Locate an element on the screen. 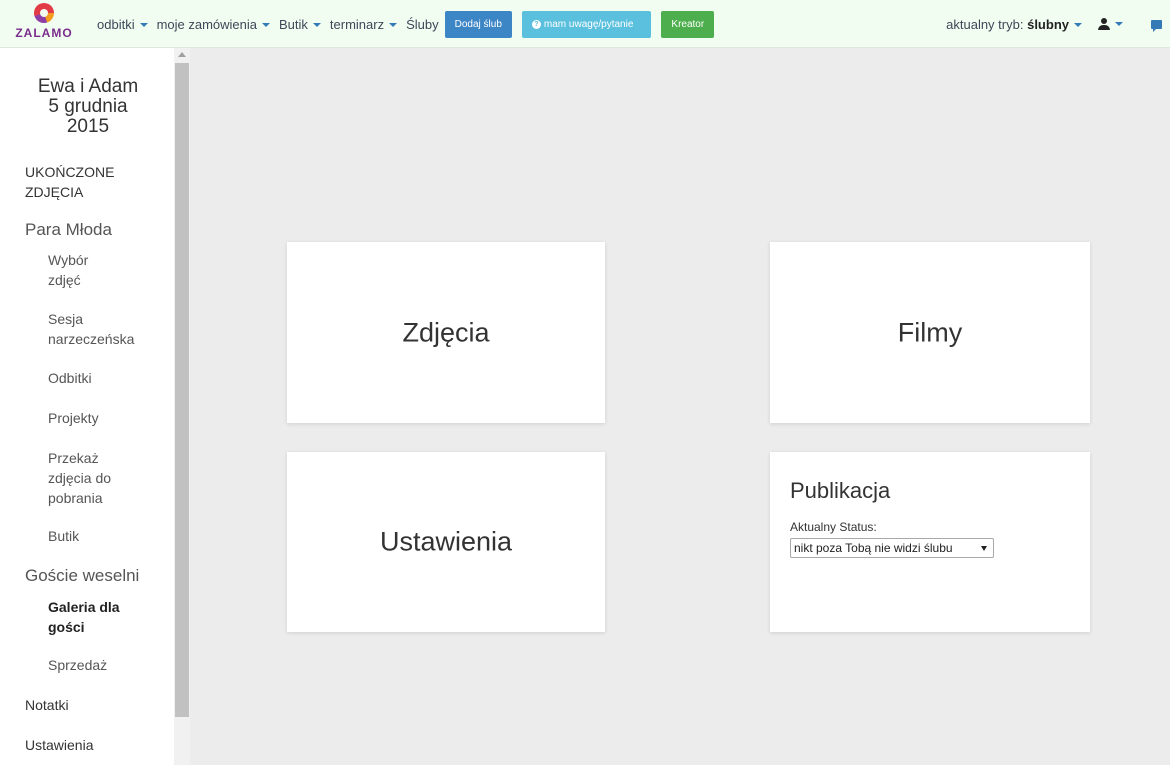 The image size is (1170, 765). sidebar-item-label: ZDJĘCIA is located at coordinates (54, 192).